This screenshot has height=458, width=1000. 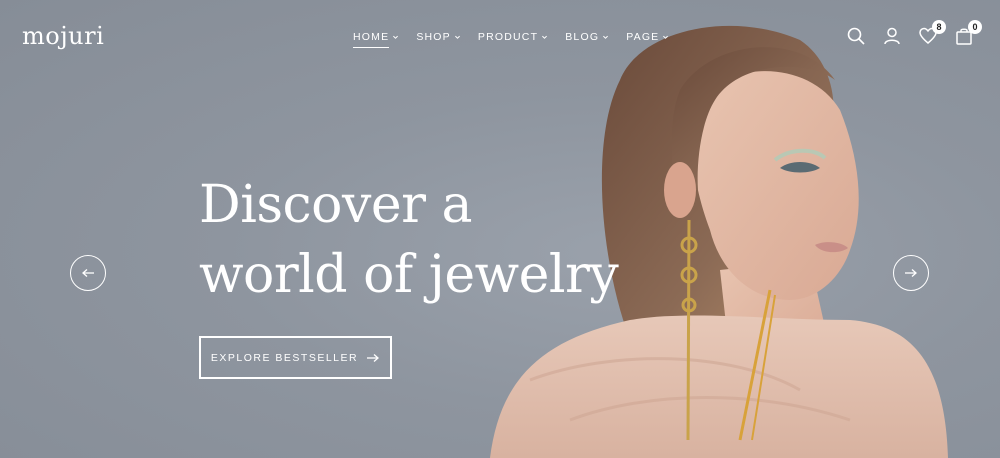 What do you see at coordinates (939, 27) in the screenshot?
I see `wishlist-count-badge: 8` at bounding box center [939, 27].